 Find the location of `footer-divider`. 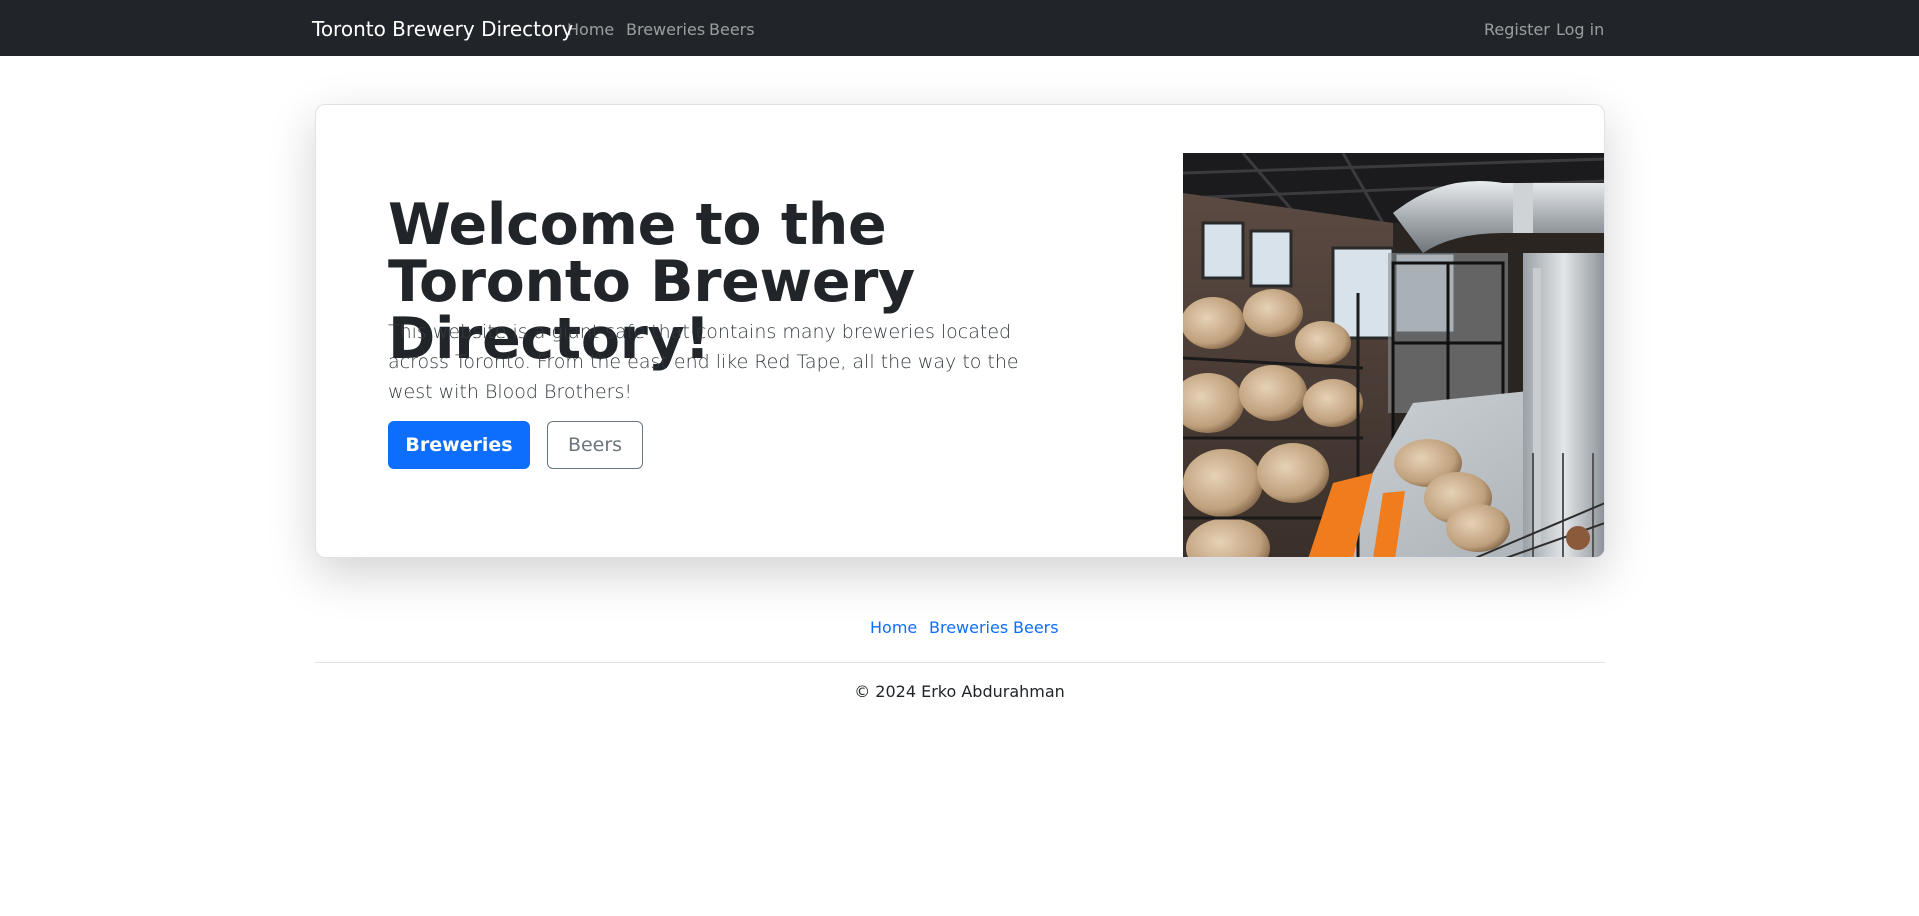

footer-divider is located at coordinates (960, 662).